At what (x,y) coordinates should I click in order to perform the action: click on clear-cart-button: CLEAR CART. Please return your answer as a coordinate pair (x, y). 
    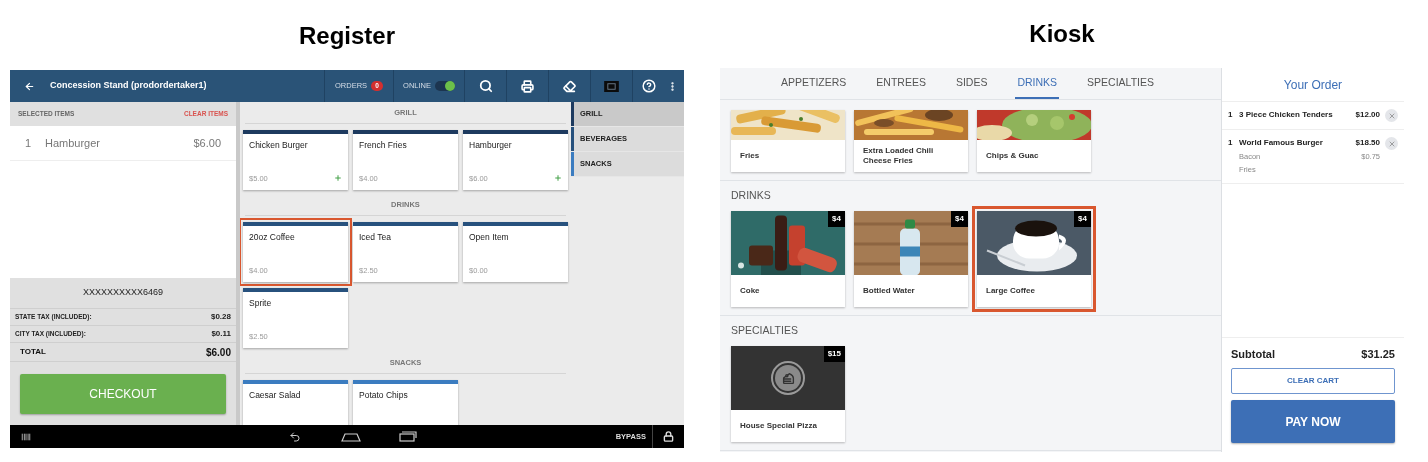
    Looking at the image, I should click on (1313, 381).